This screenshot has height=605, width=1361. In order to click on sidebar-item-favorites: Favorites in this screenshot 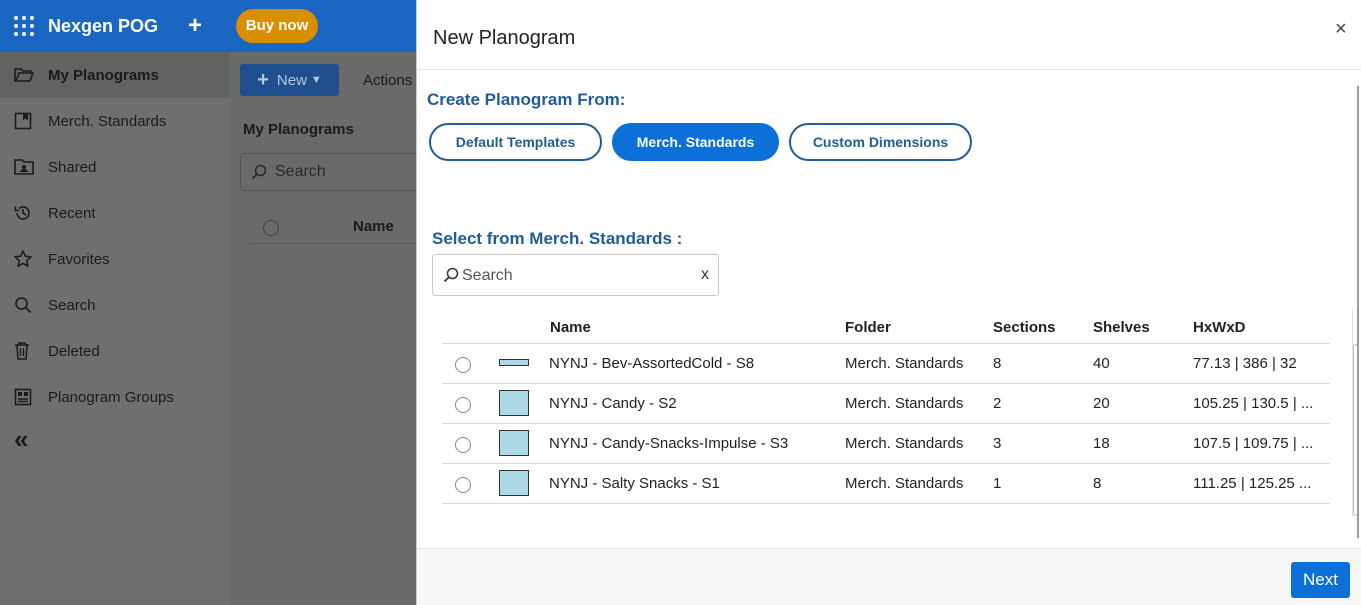, I will do `click(115, 259)`.